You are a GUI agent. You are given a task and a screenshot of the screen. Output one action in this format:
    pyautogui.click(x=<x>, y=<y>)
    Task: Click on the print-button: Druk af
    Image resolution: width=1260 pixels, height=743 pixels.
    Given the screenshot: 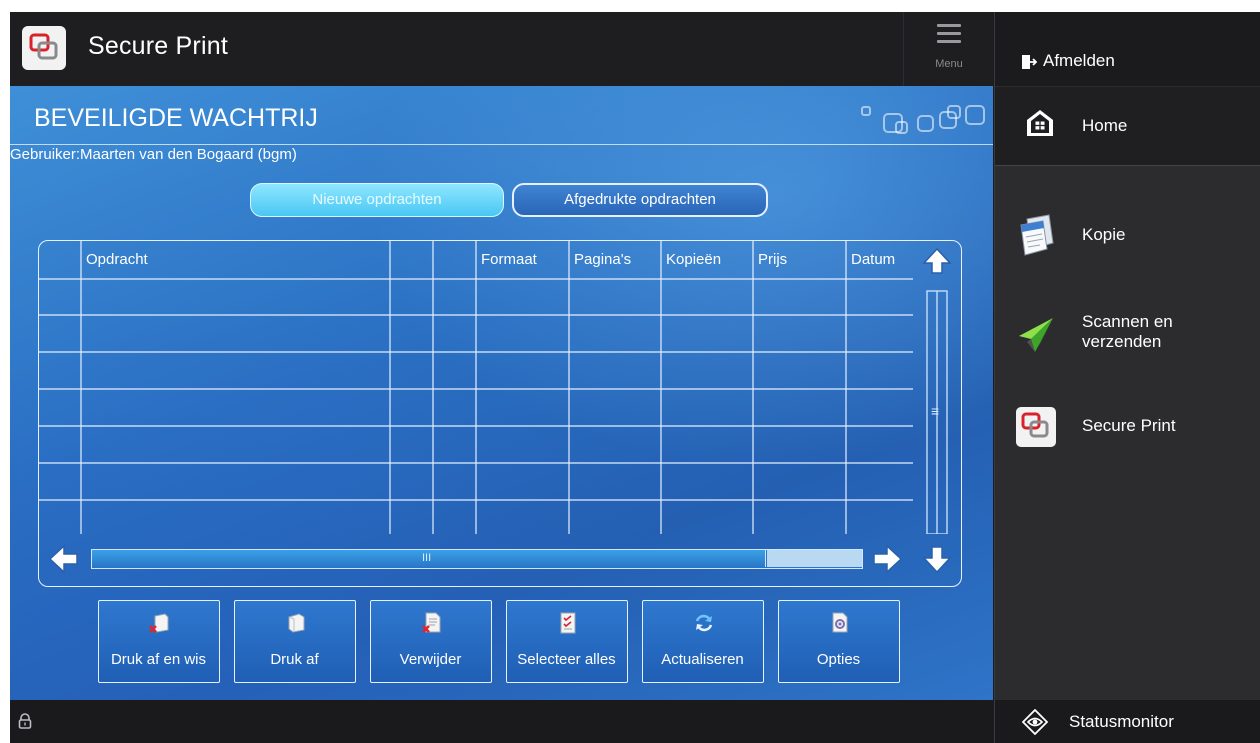 What is the action you would take?
    pyautogui.click(x=295, y=641)
    